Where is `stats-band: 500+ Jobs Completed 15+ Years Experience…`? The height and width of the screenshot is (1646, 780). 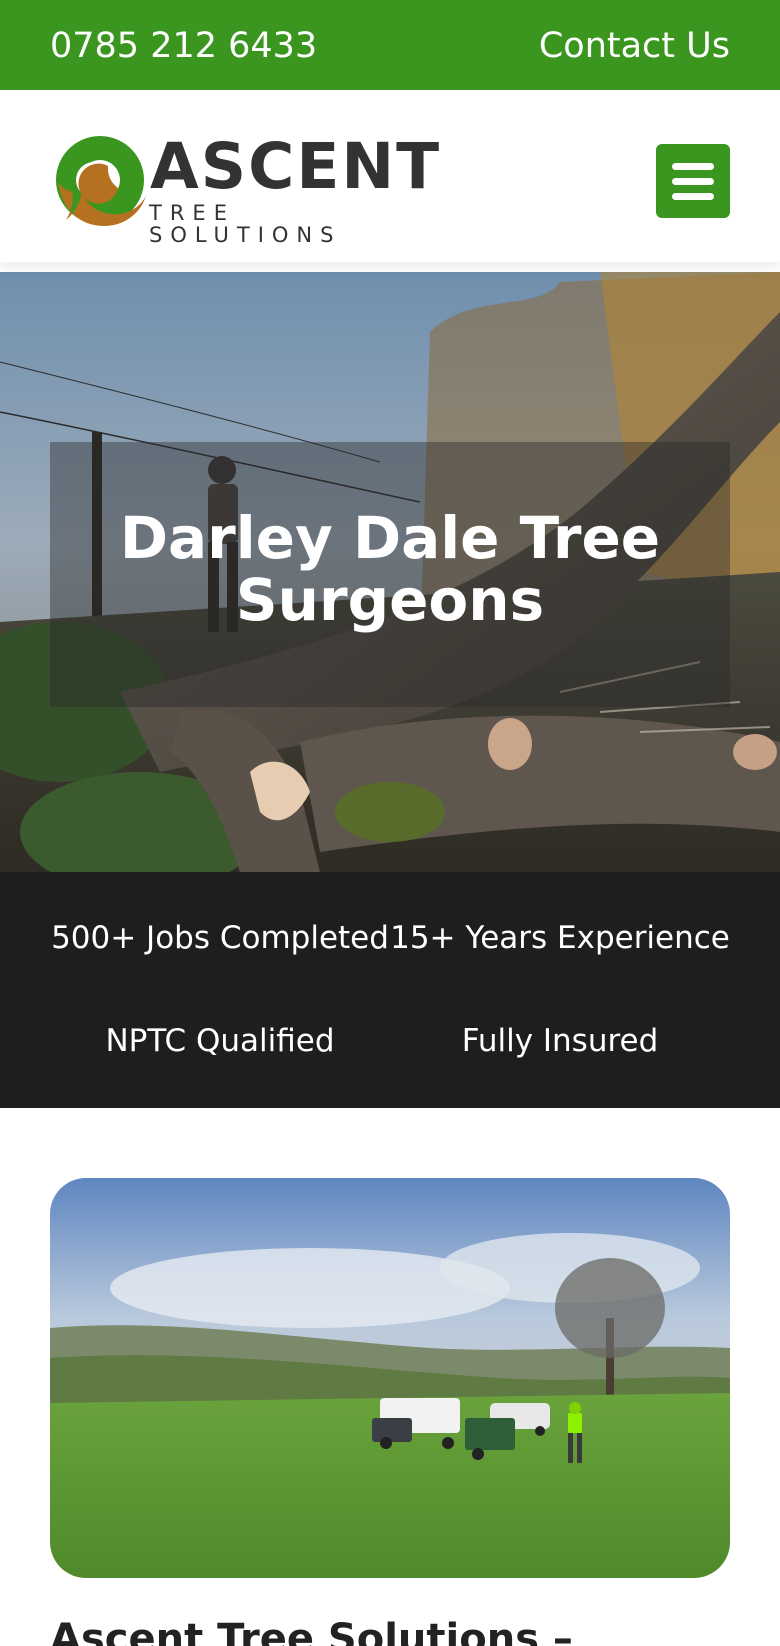 stats-band: 500+ Jobs Completed 15+ Years Experience… is located at coordinates (390, 990).